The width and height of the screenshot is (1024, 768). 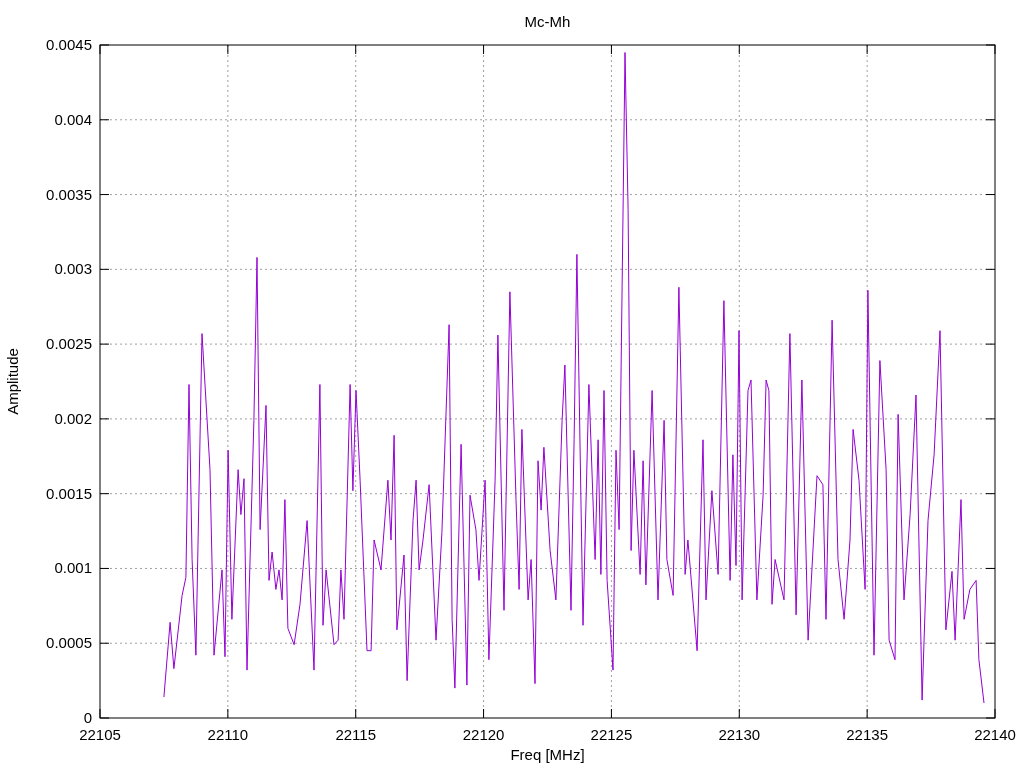 I want to click on y-axis-label: Amplitude, so click(x=12, y=381).